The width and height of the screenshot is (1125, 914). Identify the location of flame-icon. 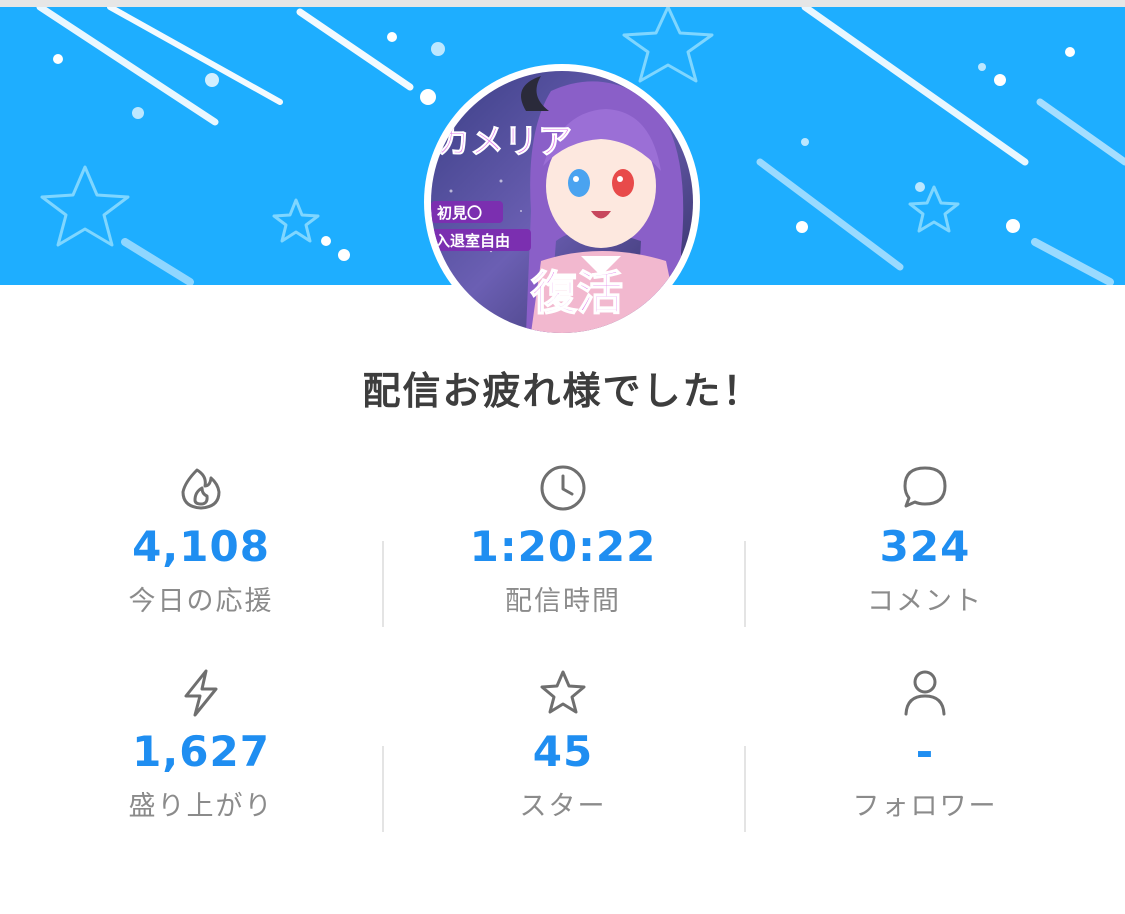
(201, 488).